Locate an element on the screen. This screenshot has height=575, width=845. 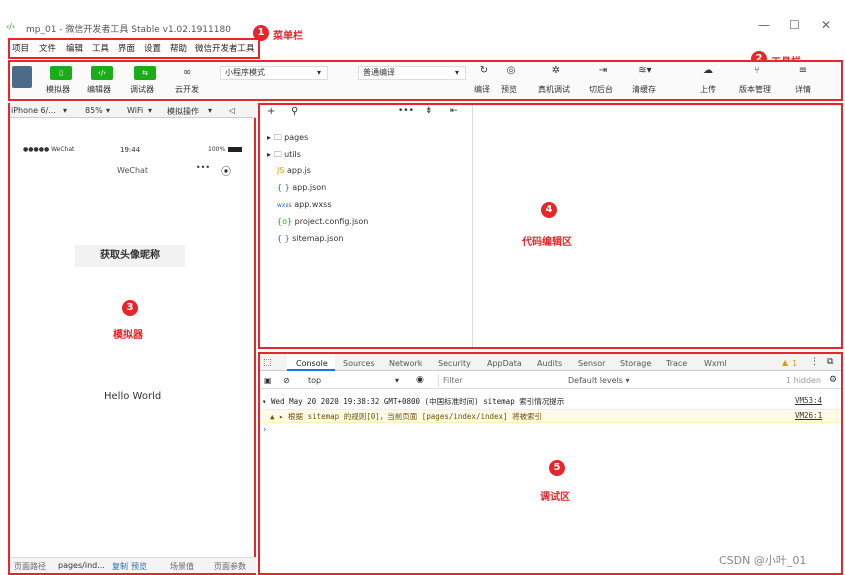
close-capsule-icon: ⦿ is located at coordinates (228, 170).